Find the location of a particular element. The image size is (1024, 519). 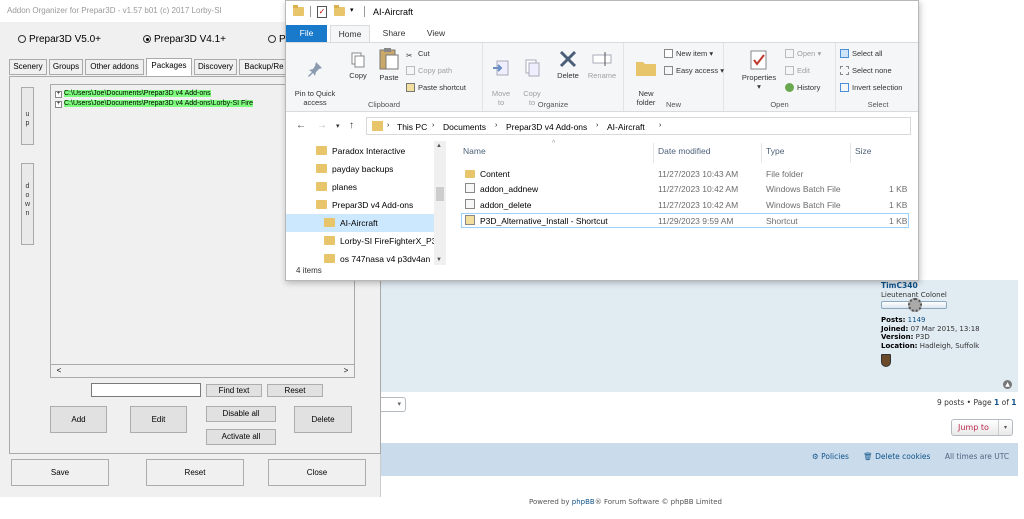

radio-p3d-other: P is located at coordinates (277, 39).